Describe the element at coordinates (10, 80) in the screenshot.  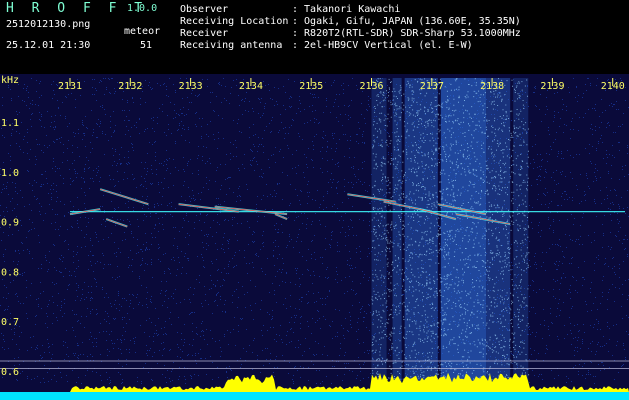
I see `y-axis-unit: kHz` at that location.